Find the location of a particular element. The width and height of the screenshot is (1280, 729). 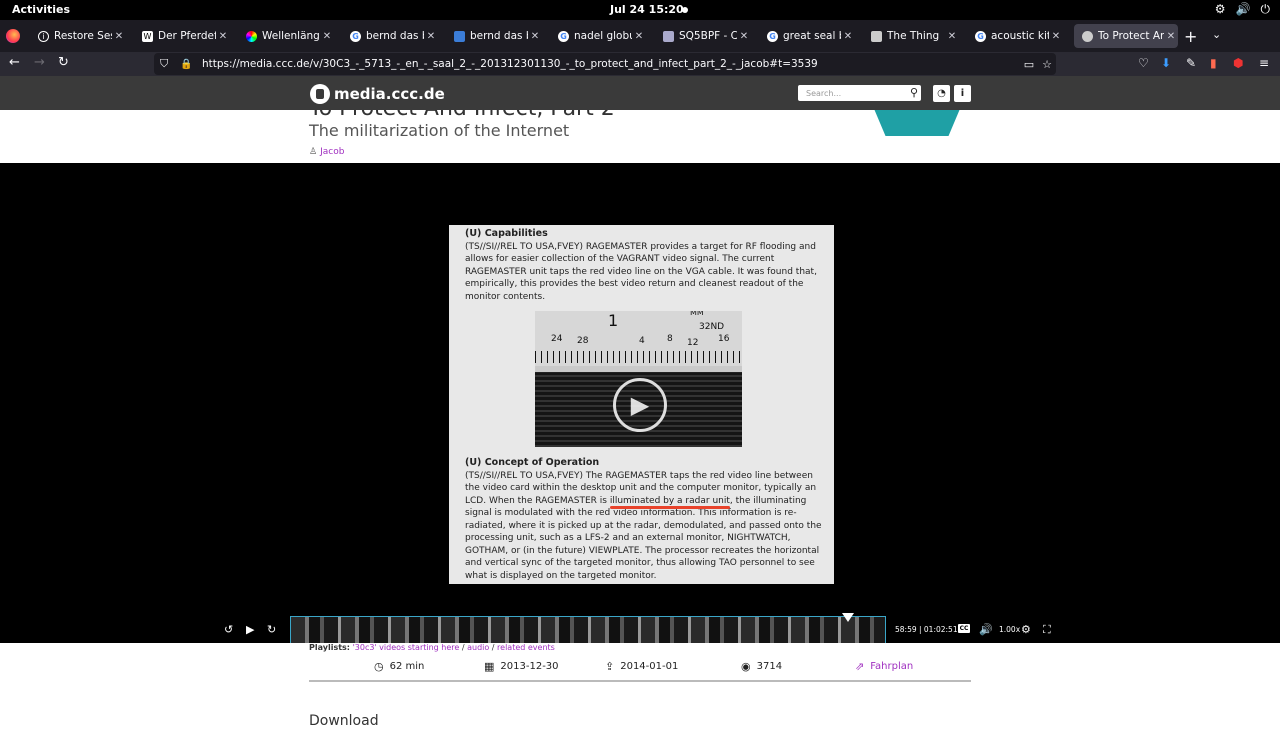

eye-icon: ◉ is located at coordinates (746, 666).